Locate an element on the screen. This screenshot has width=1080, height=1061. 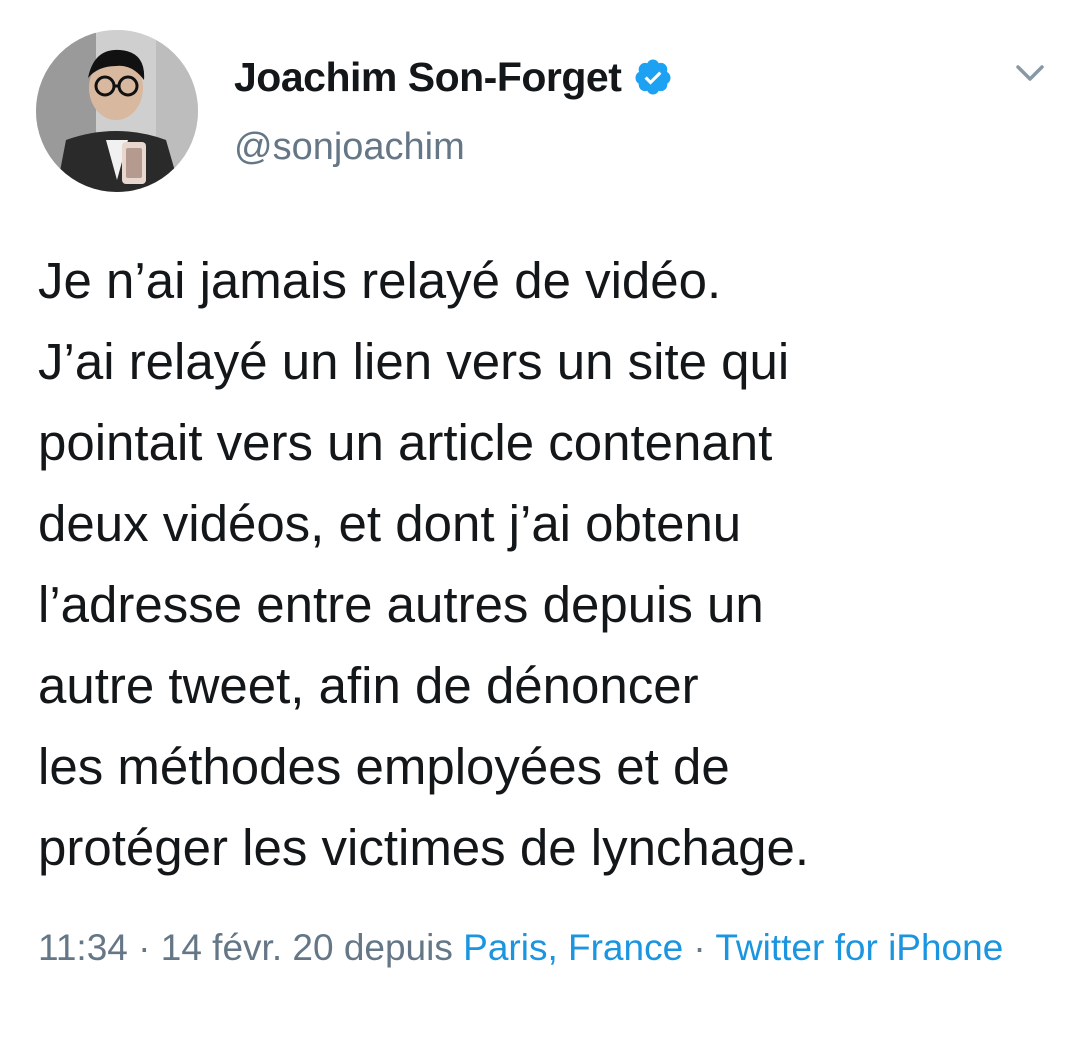
tweet-text-line: pointait vers un article contenant is located at coordinates (405, 442).